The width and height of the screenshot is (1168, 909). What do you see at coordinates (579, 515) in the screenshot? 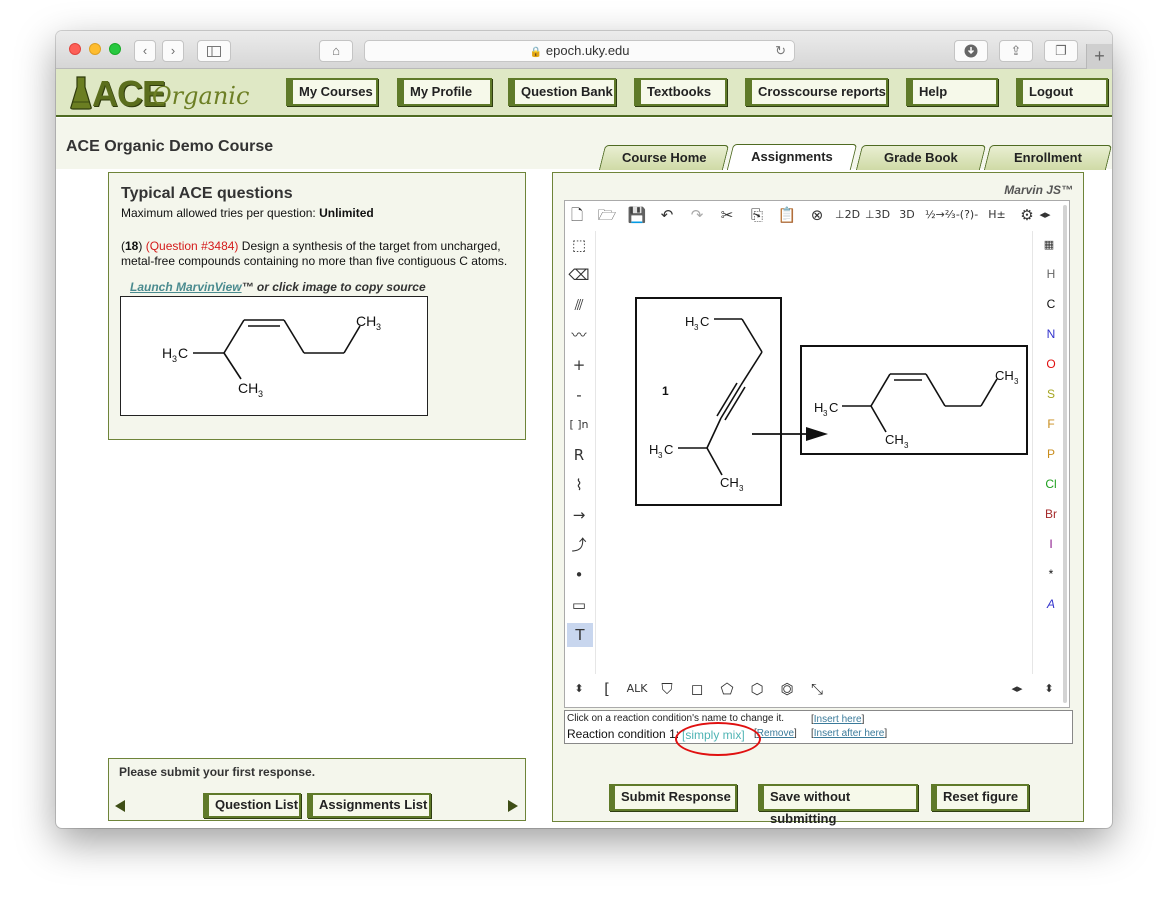
I see `reaction-arrow-icon: →` at bounding box center [579, 515].